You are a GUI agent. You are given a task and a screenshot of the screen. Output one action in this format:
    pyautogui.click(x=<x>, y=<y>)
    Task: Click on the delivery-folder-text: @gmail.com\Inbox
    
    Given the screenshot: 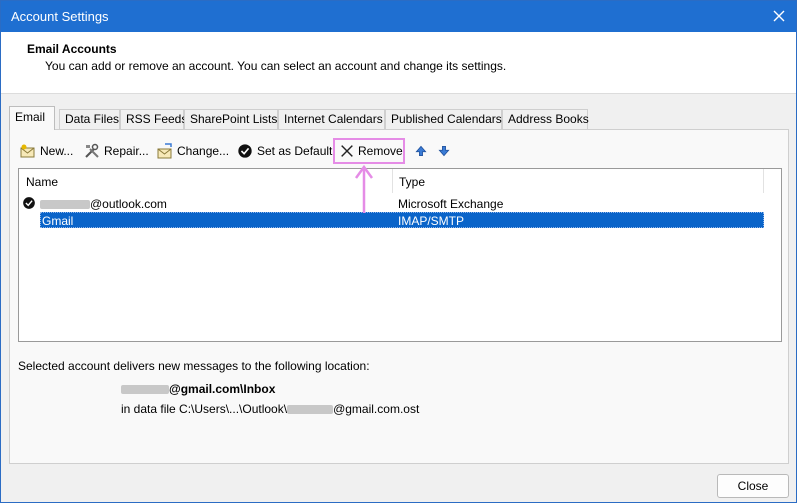 What is the action you would take?
    pyautogui.click(x=222, y=389)
    